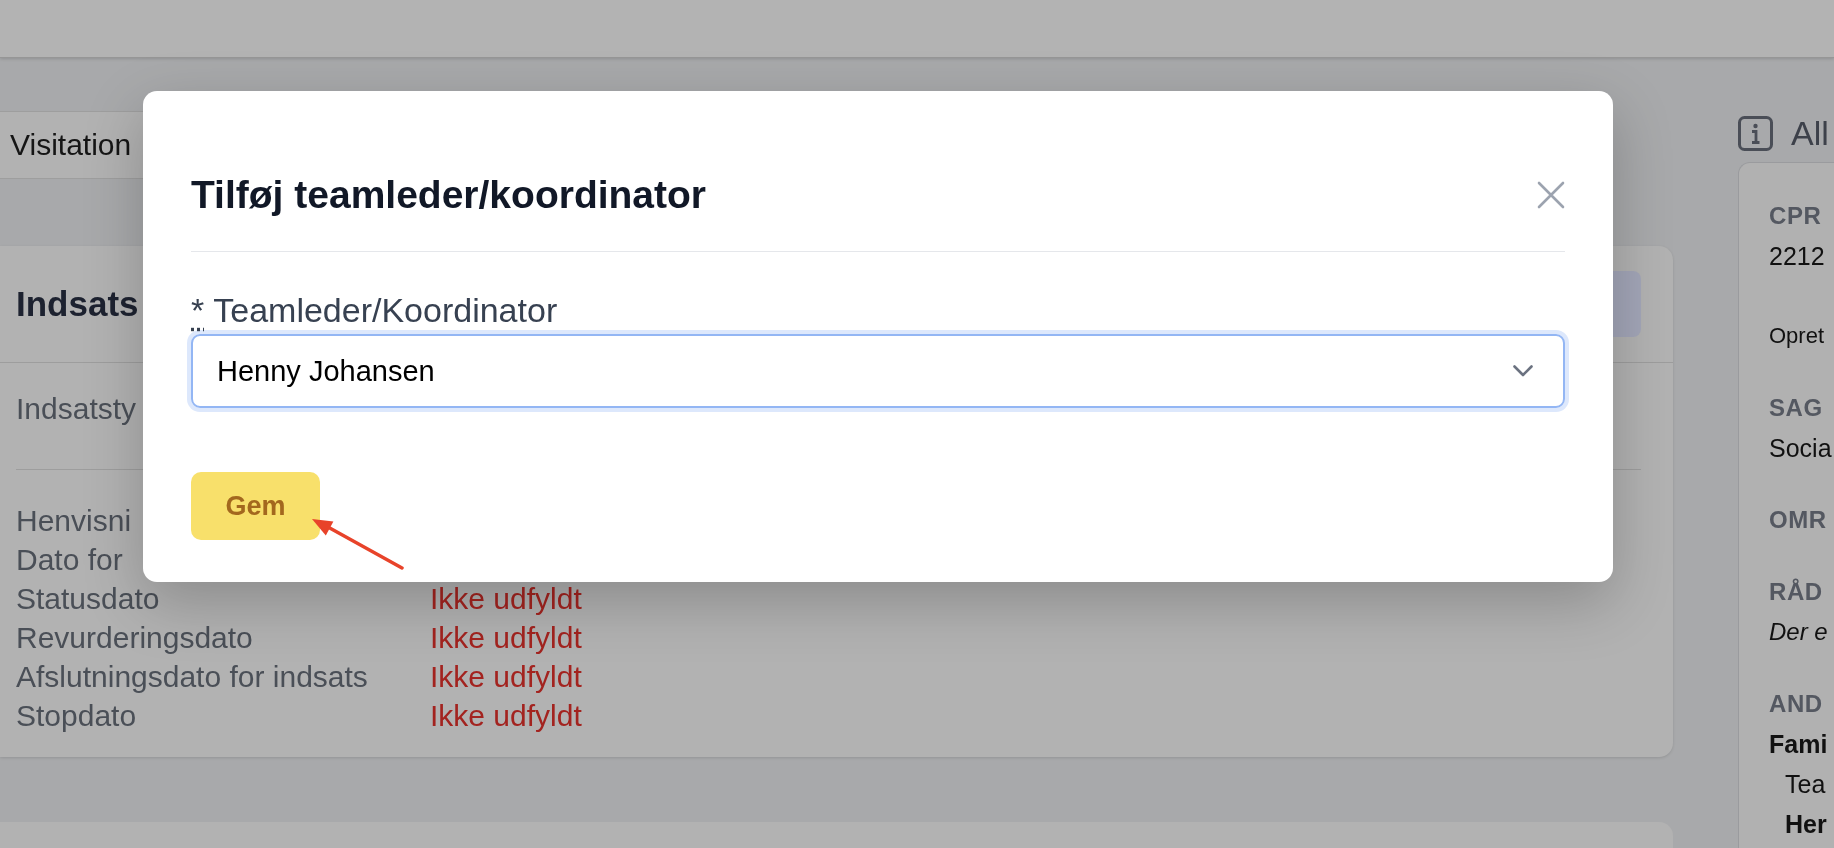  I want to click on field-label: Teamleder/Koordinator, so click(385, 310).